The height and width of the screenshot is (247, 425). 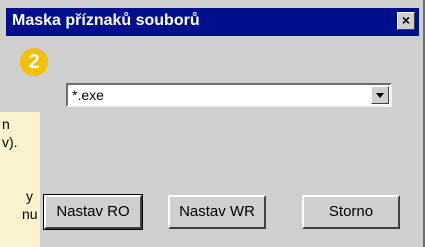 What do you see at coordinates (6, 124) in the screenshot?
I see `note-line-1: n` at bounding box center [6, 124].